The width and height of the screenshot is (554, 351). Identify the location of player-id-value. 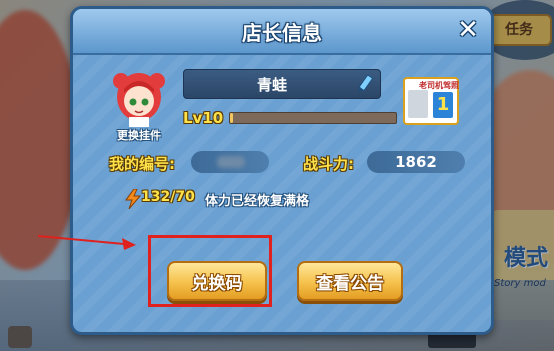
(230, 162).